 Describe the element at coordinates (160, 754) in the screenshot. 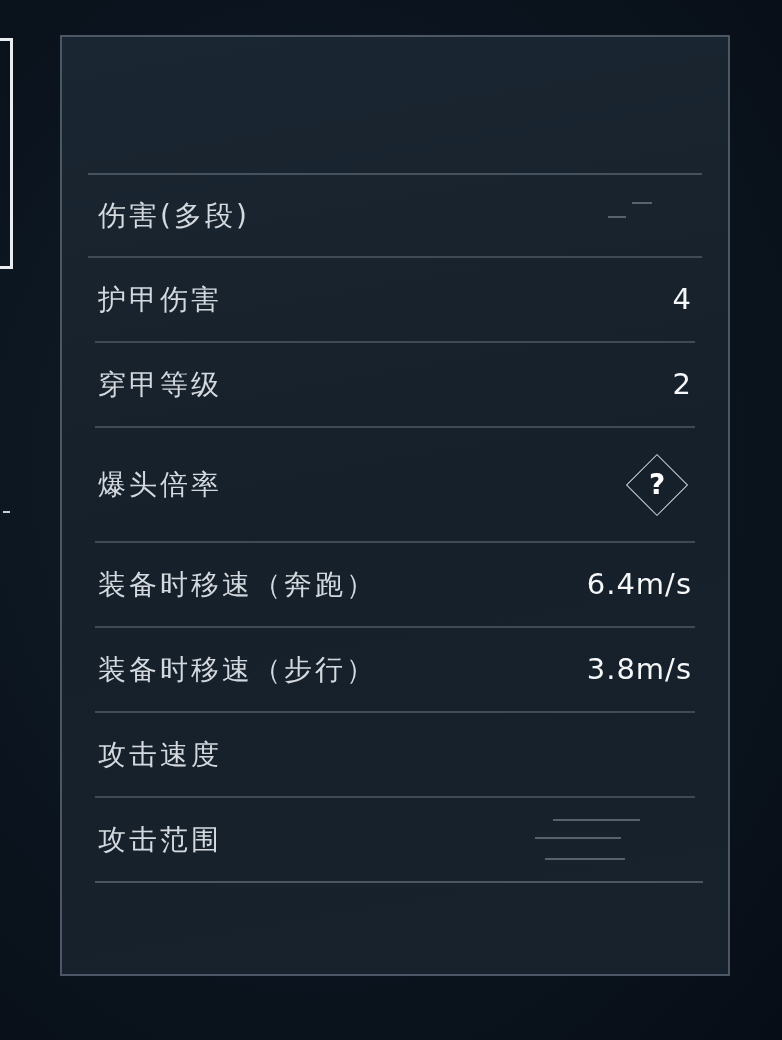

I see `stat-label: 攻击速度` at that location.